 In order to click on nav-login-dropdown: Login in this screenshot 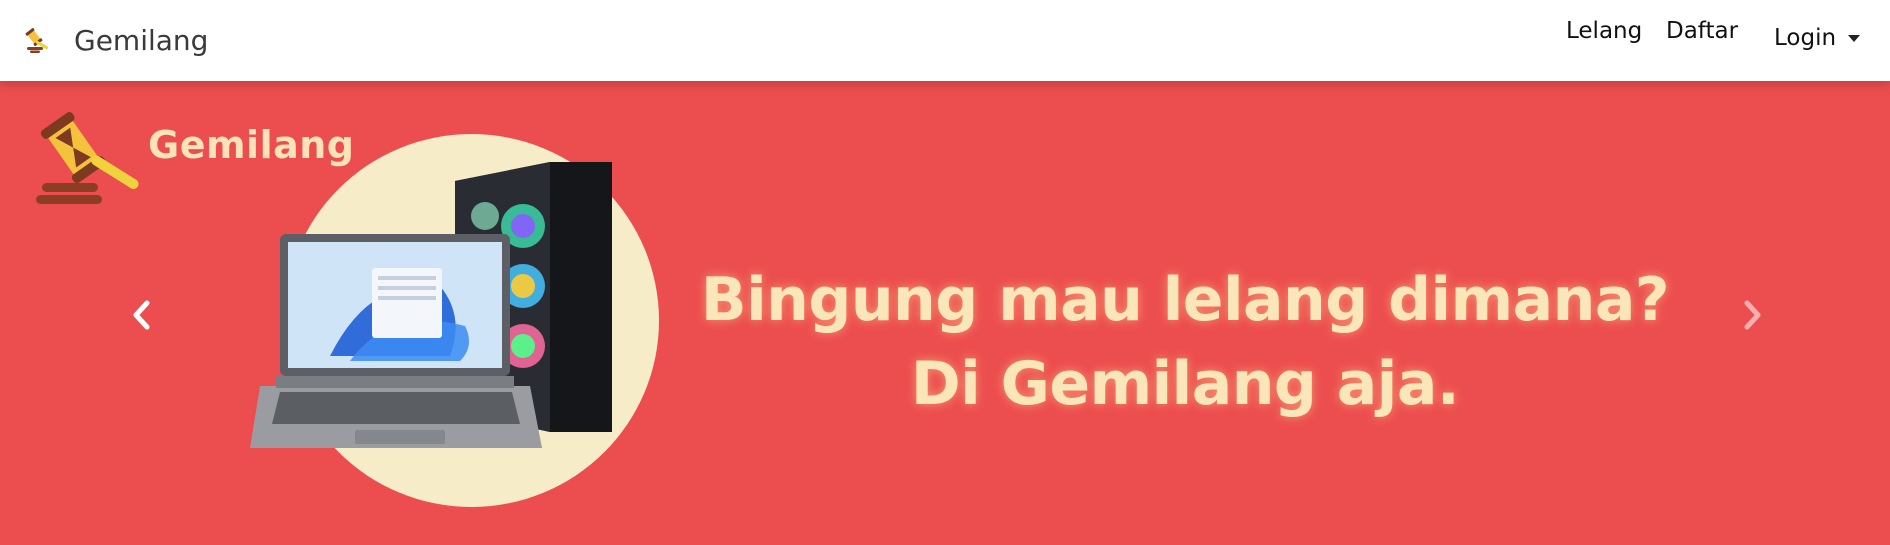, I will do `click(1817, 38)`.